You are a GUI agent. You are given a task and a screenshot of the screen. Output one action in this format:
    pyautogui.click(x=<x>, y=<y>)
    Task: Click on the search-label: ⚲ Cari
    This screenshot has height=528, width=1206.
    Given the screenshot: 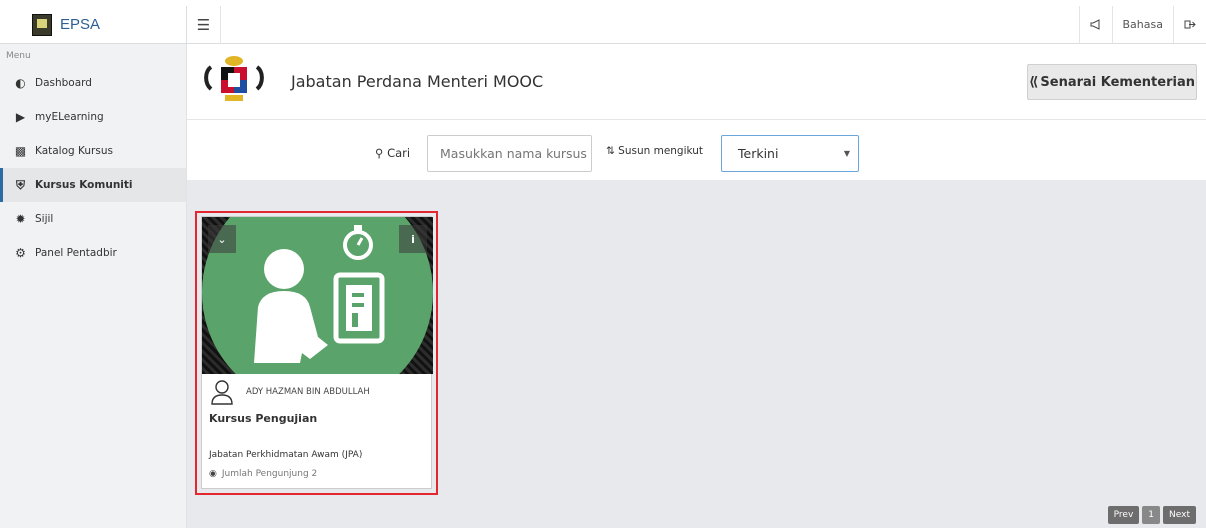 What is the action you would take?
    pyautogui.click(x=393, y=153)
    